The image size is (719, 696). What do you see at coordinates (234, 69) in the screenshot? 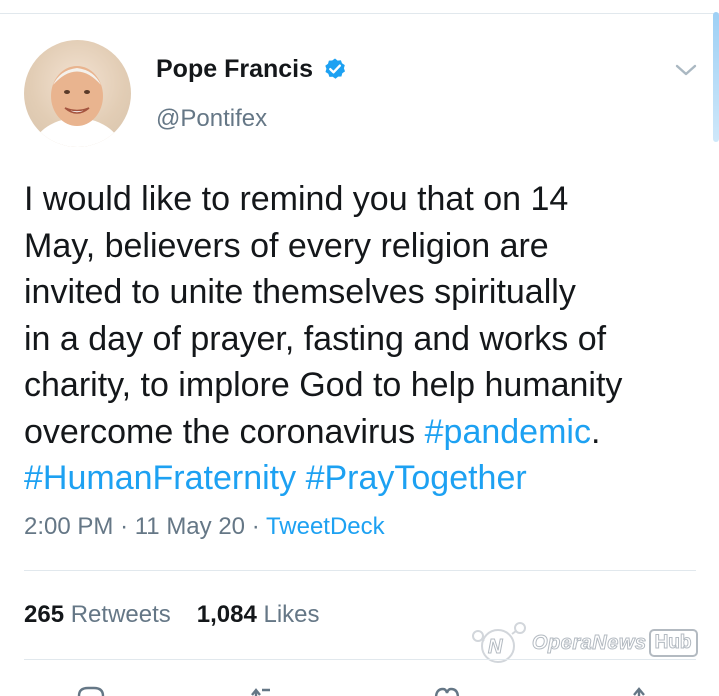
I see `author-name: Pope Francis` at bounding box center [234, 69].